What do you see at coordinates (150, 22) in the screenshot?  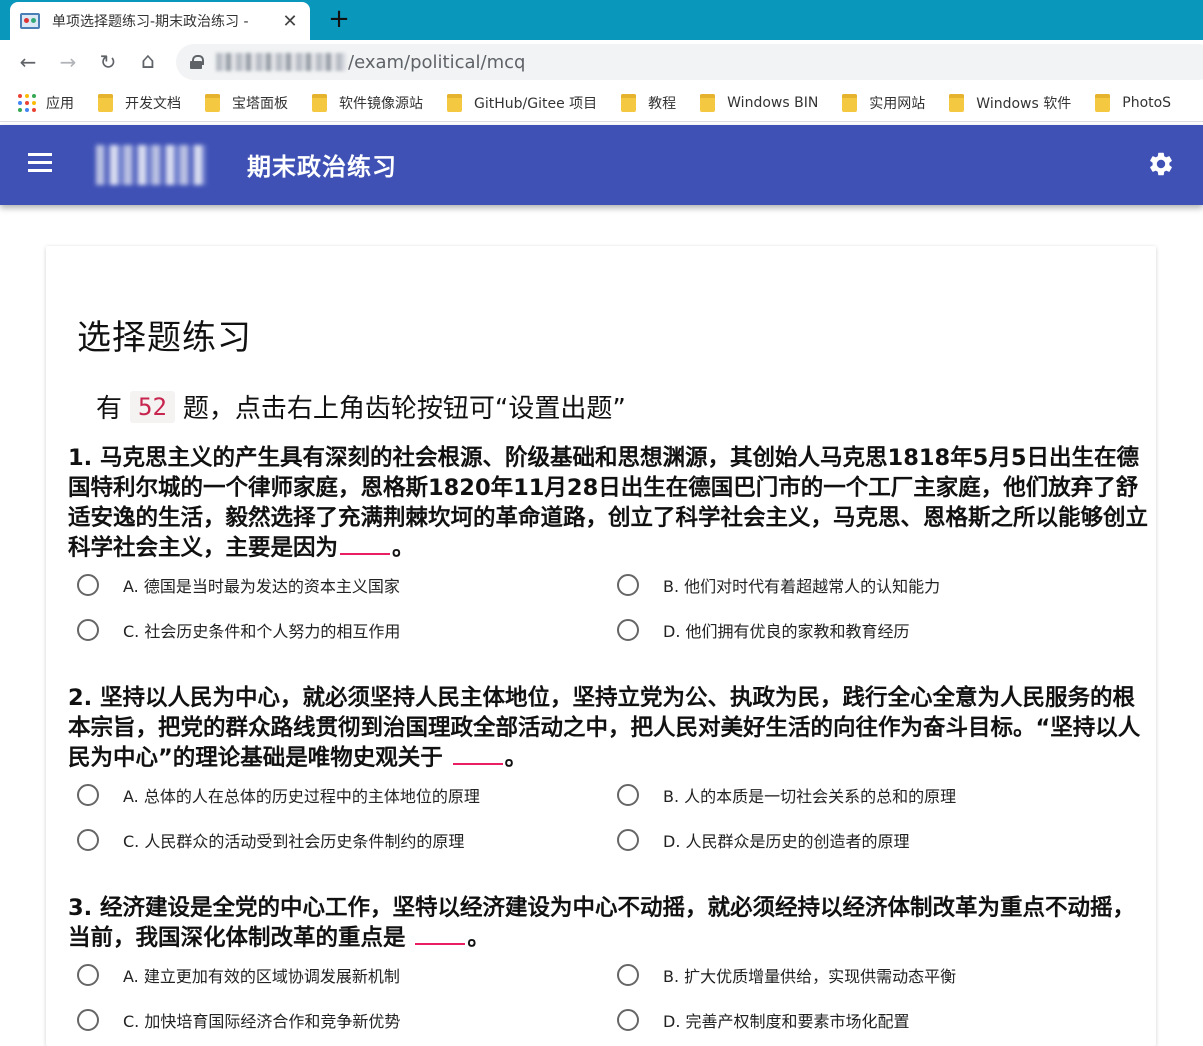 I see `tab-title: 单项选择题练习-期末政治练习 -` at bounding box center [150, 22].